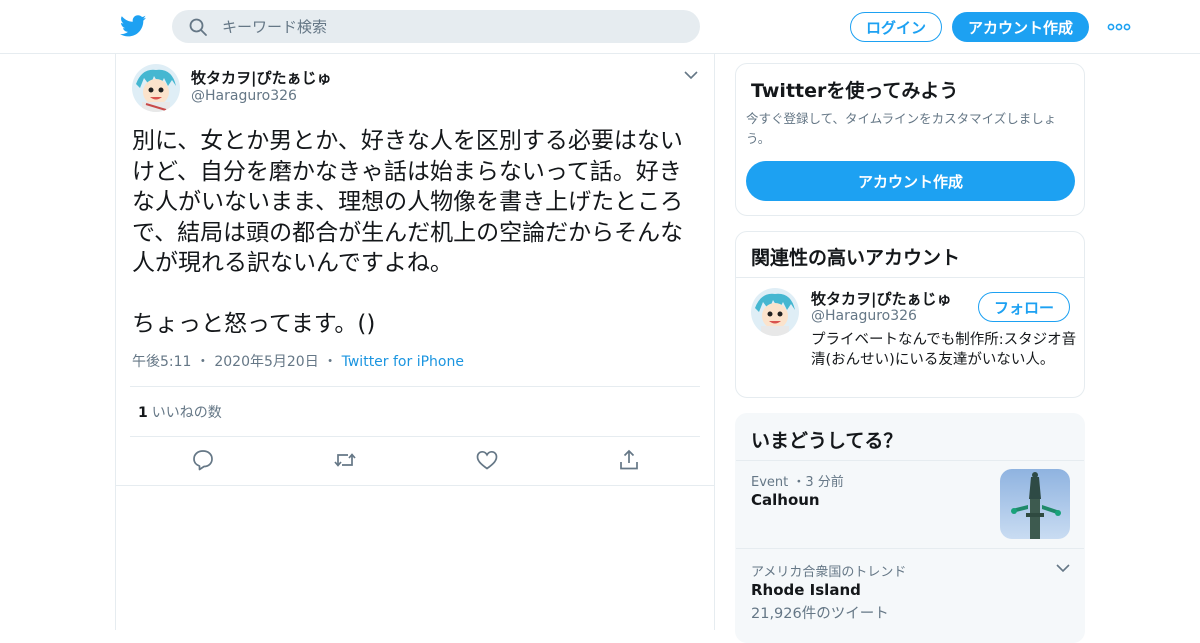 The image size is (1200, 643). Describe the element at coordinates (827, 441) in the screenshot. I see `trends-card-title: いまどうしてる？` at that location.